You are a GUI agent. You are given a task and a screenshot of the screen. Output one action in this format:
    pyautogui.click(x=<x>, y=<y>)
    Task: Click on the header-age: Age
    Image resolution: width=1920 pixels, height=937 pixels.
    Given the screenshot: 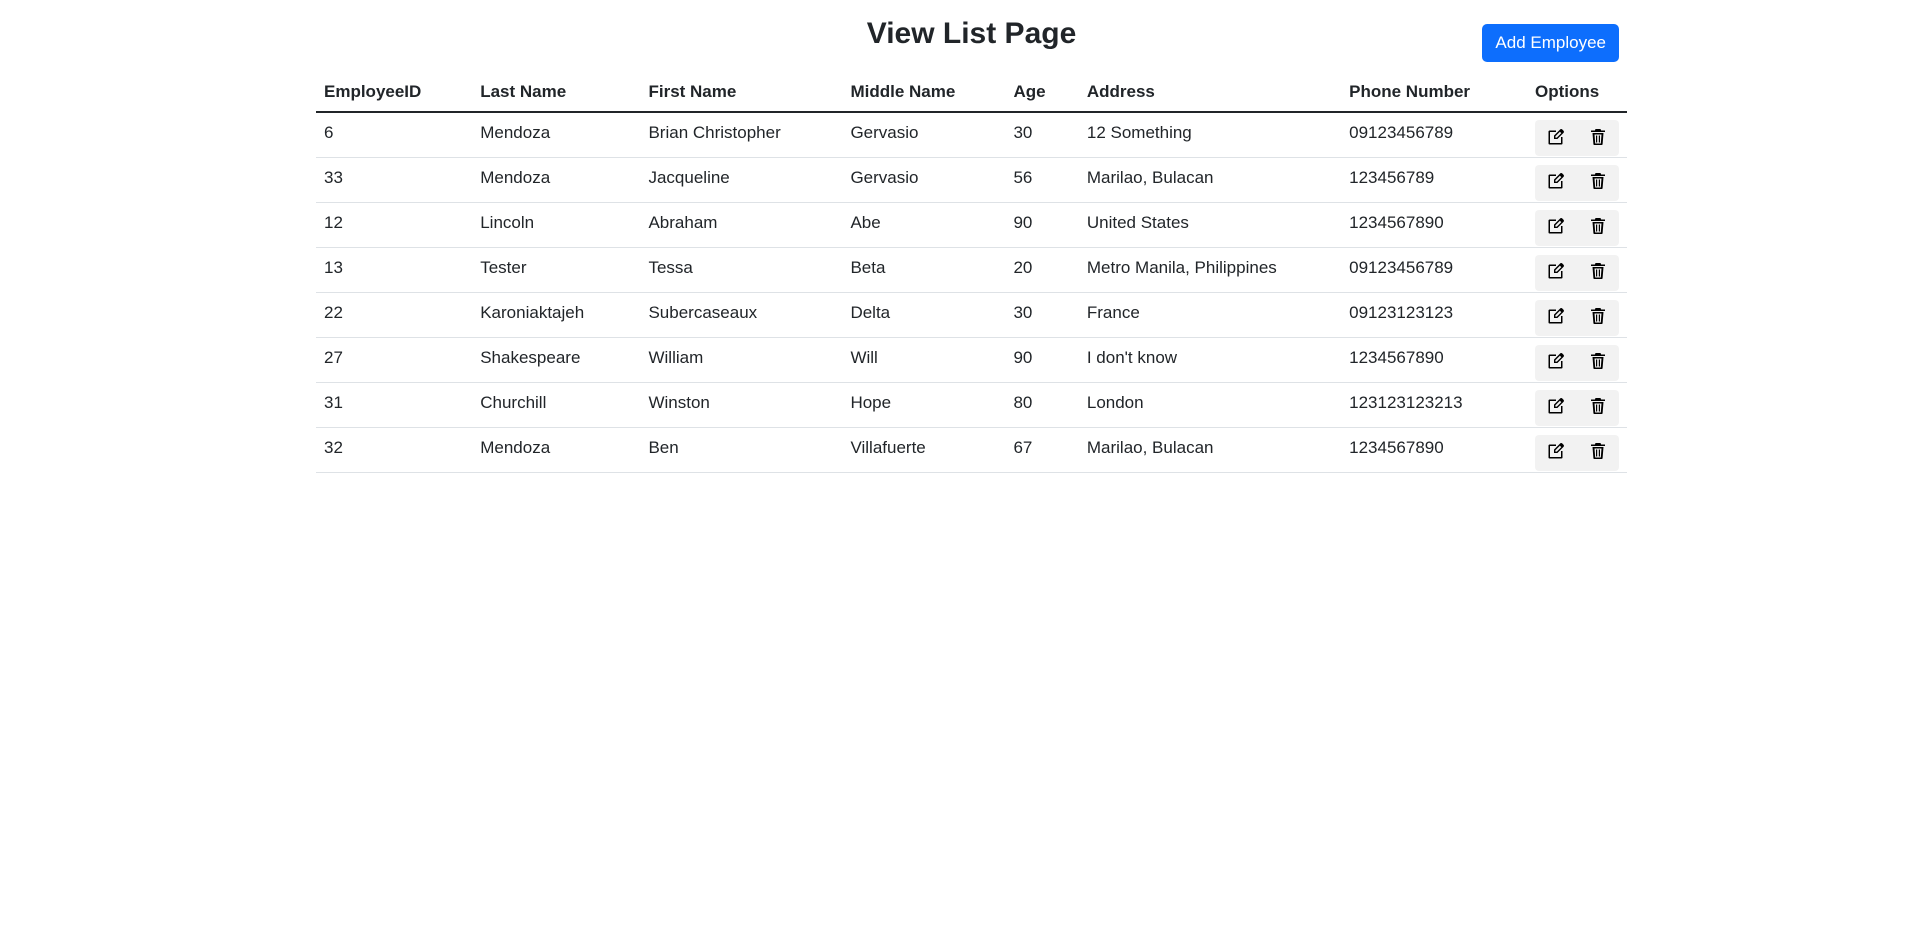 What is the action you would take?
    pyautogui.click(x=1042, y=94)
    